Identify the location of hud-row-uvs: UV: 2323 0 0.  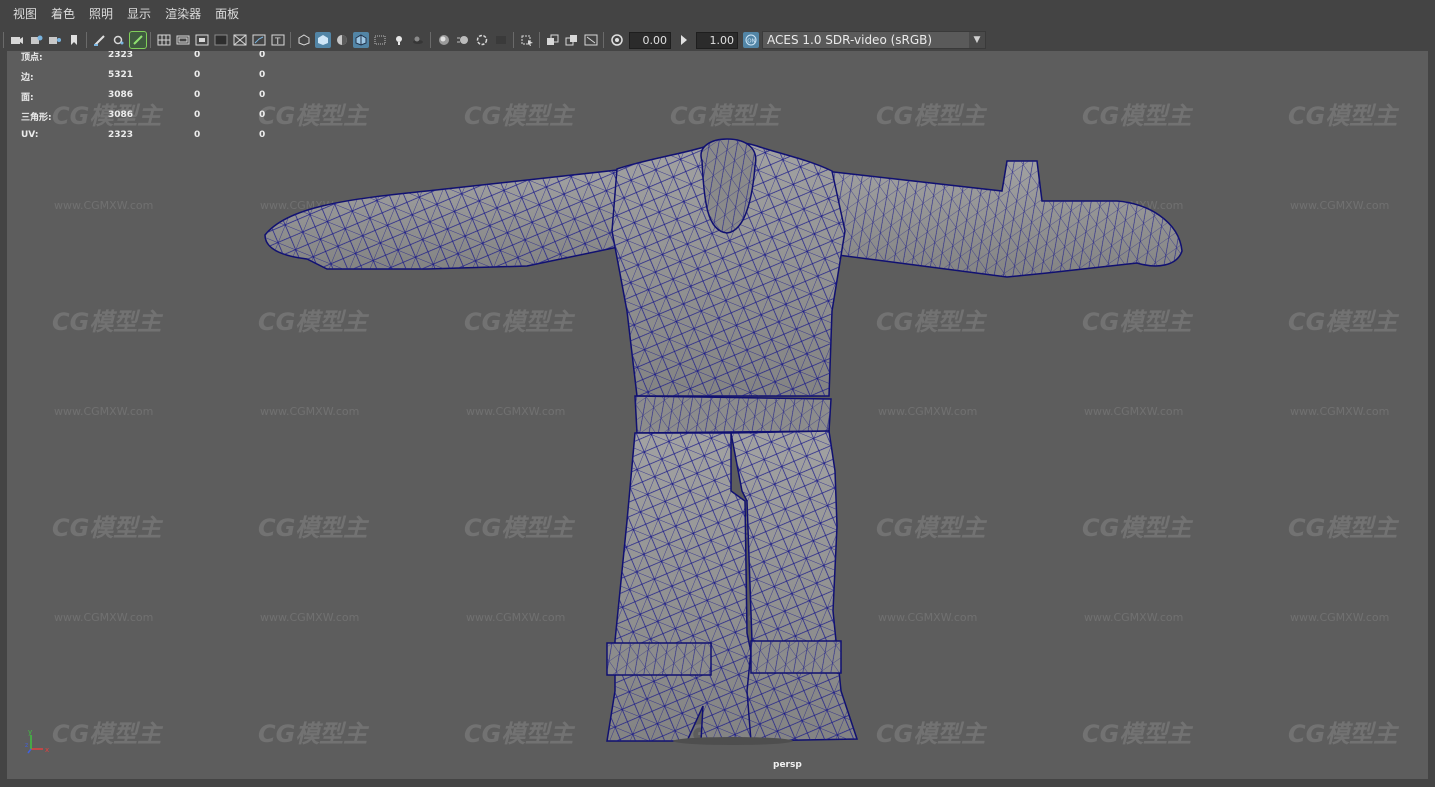
(161, 140).